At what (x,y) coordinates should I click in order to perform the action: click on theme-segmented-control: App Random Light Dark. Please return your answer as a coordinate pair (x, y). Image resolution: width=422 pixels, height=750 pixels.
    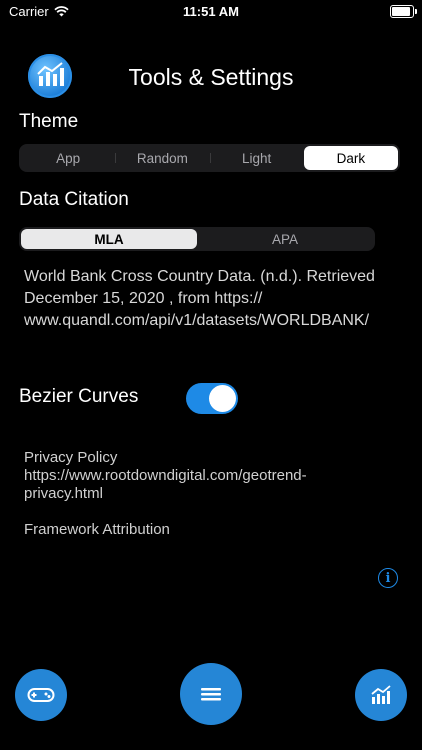
    Looking at the image, I should click on (209, 158).